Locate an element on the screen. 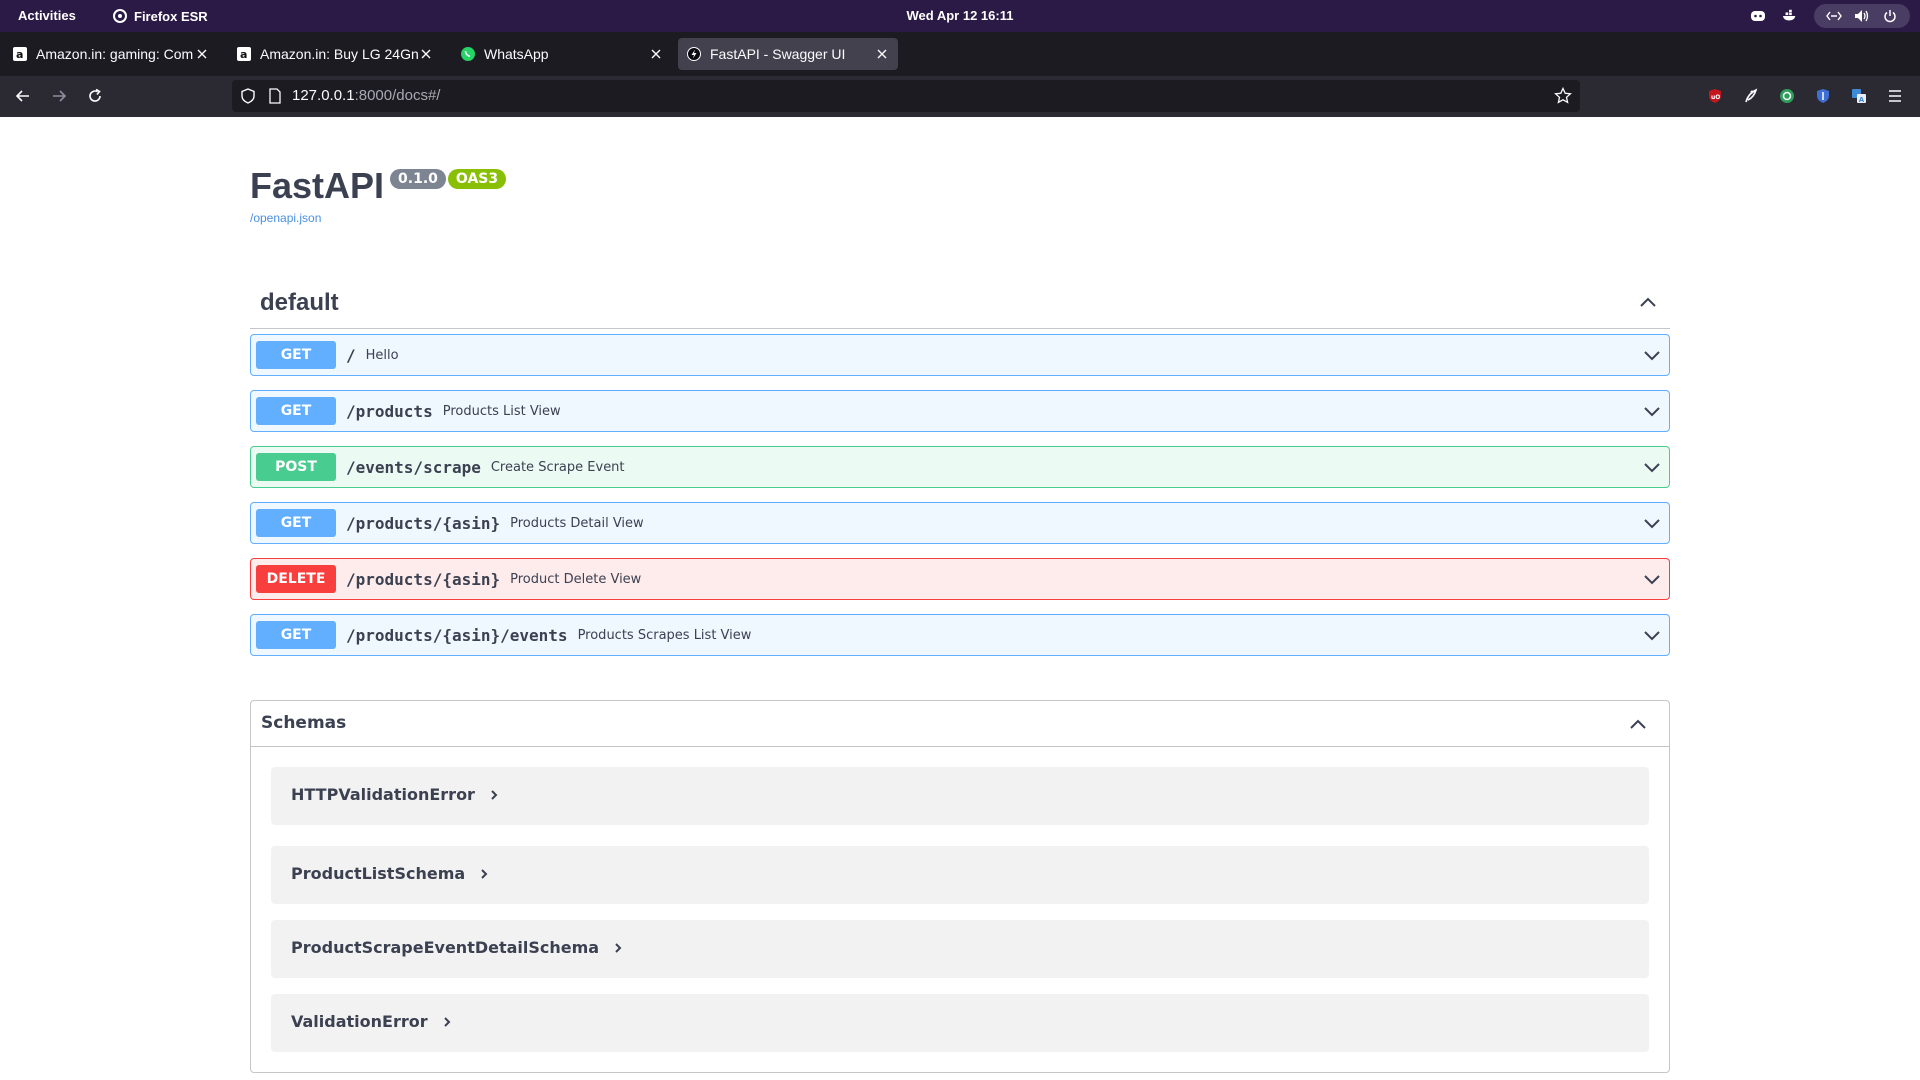 This screenshot has width=1920, height=1080. schema-name: ValidationError is located at coordinates (359, 1021).